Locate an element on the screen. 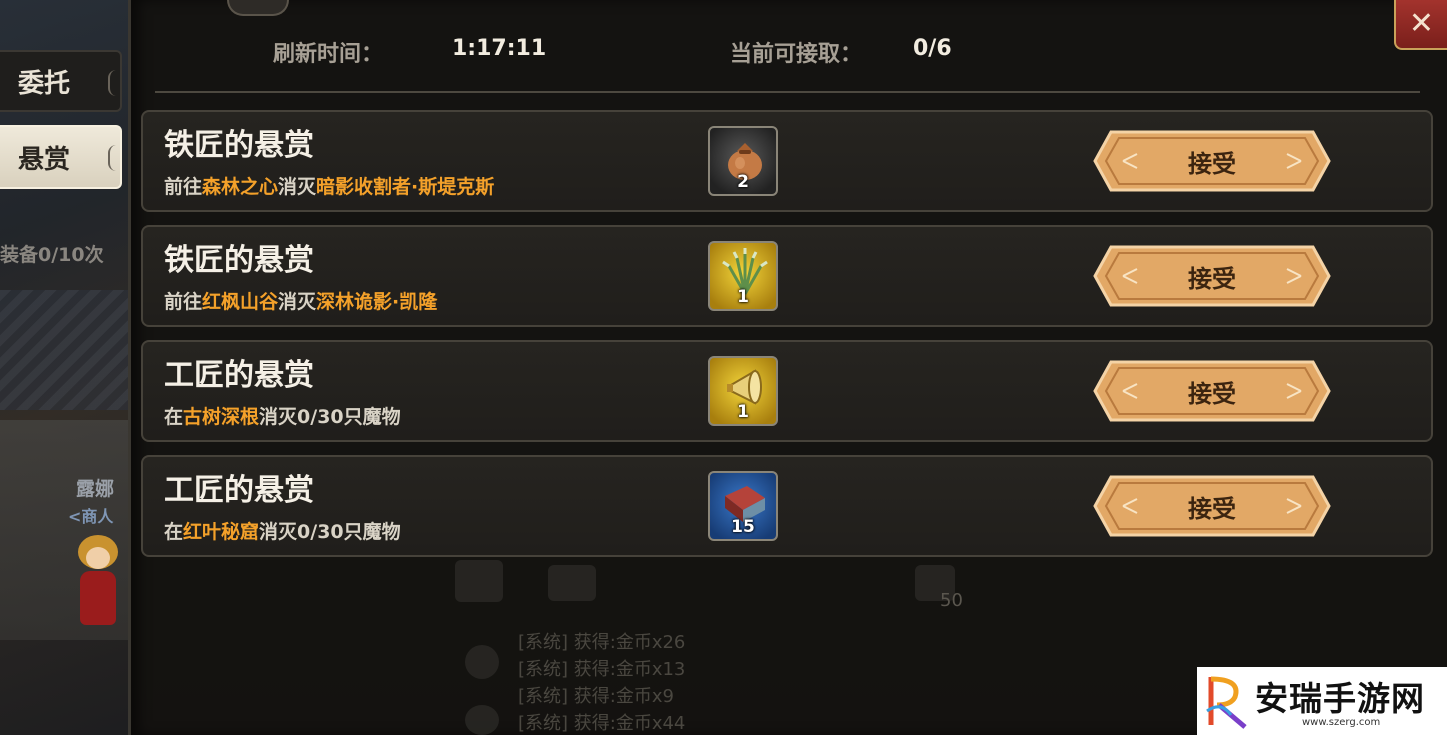 This screenshot has height=735, width=1447. refresh-time-label: 刷新时间： is located at coordinates (328, 54).